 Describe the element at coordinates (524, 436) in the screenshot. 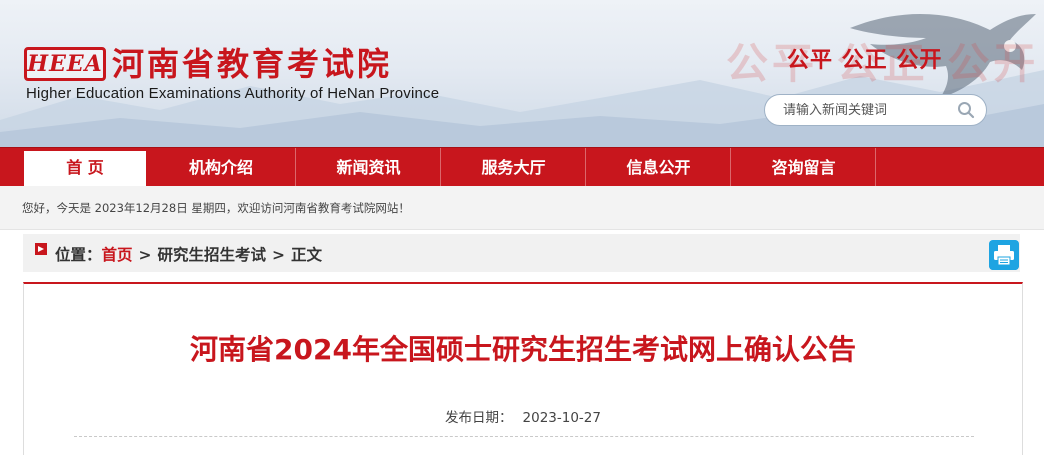

I see `divider` at that location.